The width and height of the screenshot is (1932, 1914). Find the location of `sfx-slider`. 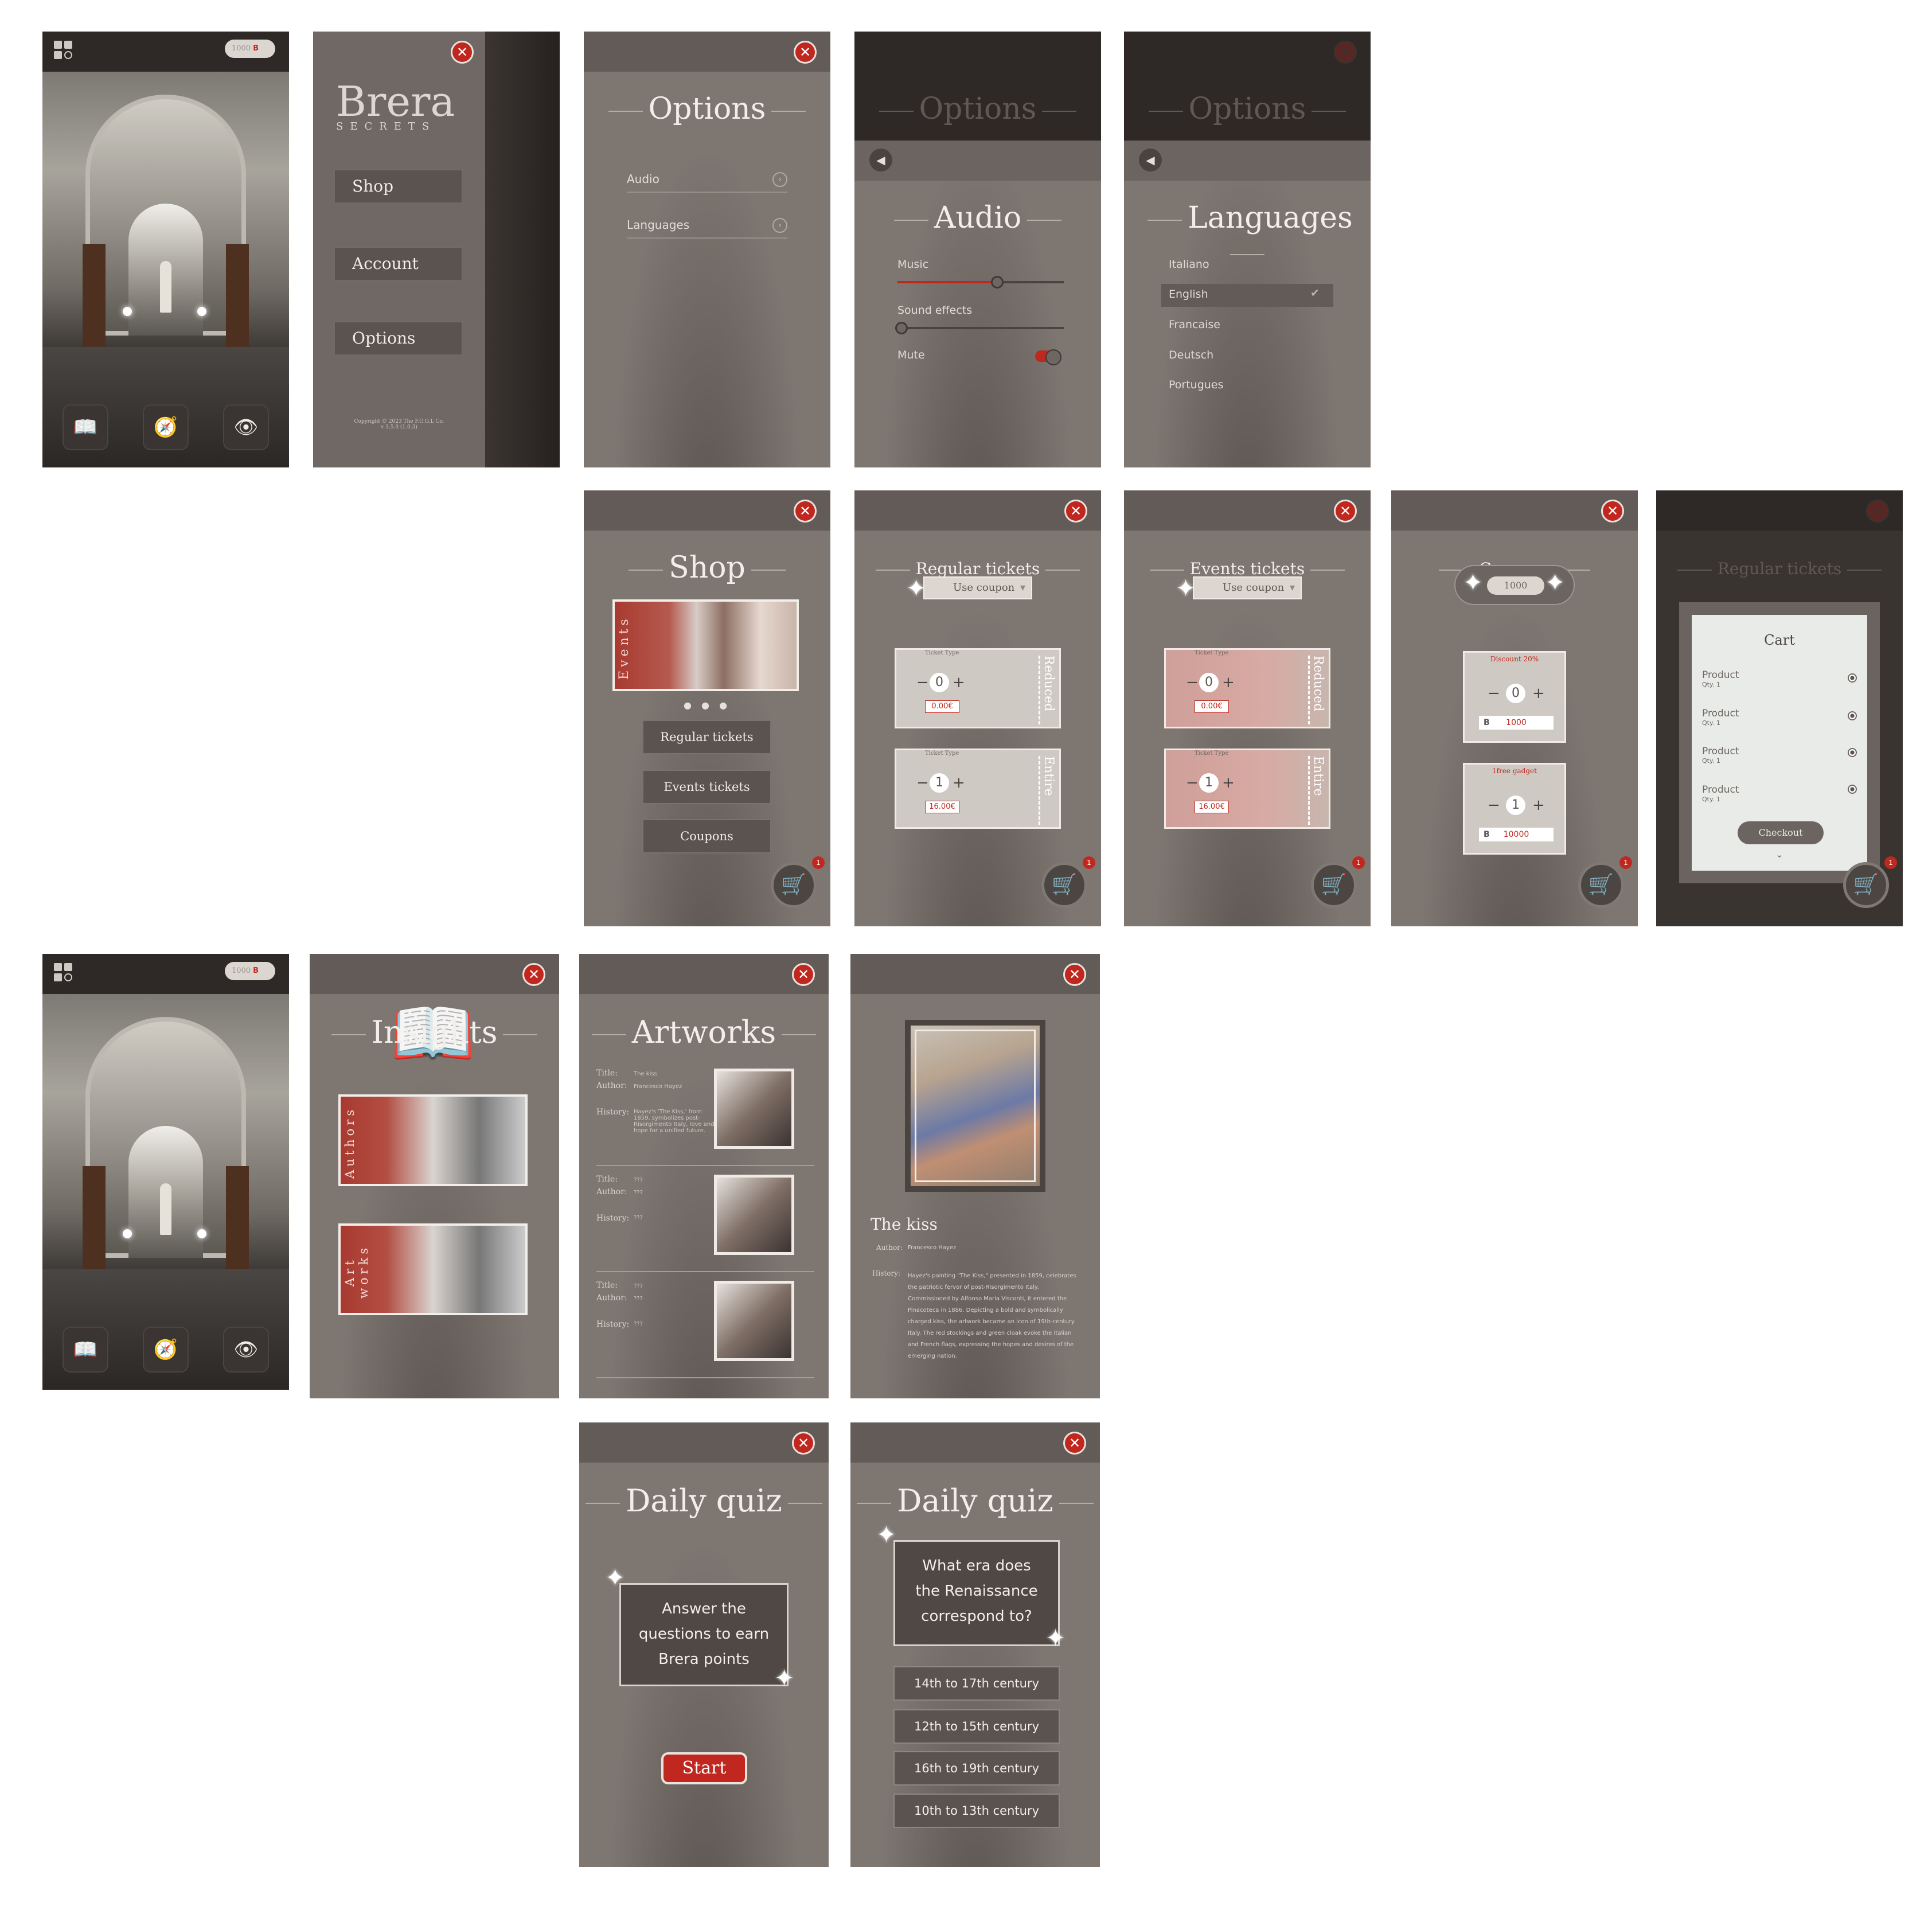

sfx-slider is located at coordinates (979, 328).